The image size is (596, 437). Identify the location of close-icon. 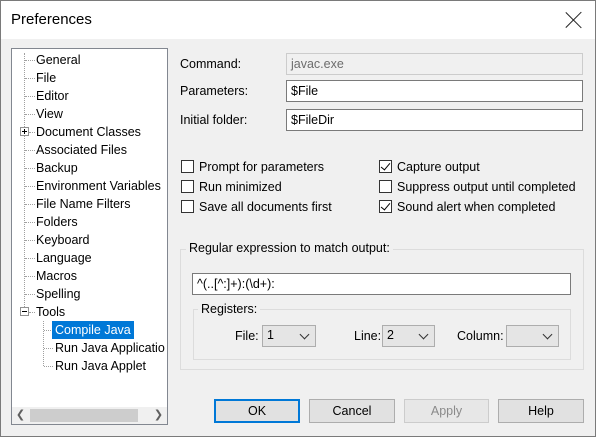
(574, 20).